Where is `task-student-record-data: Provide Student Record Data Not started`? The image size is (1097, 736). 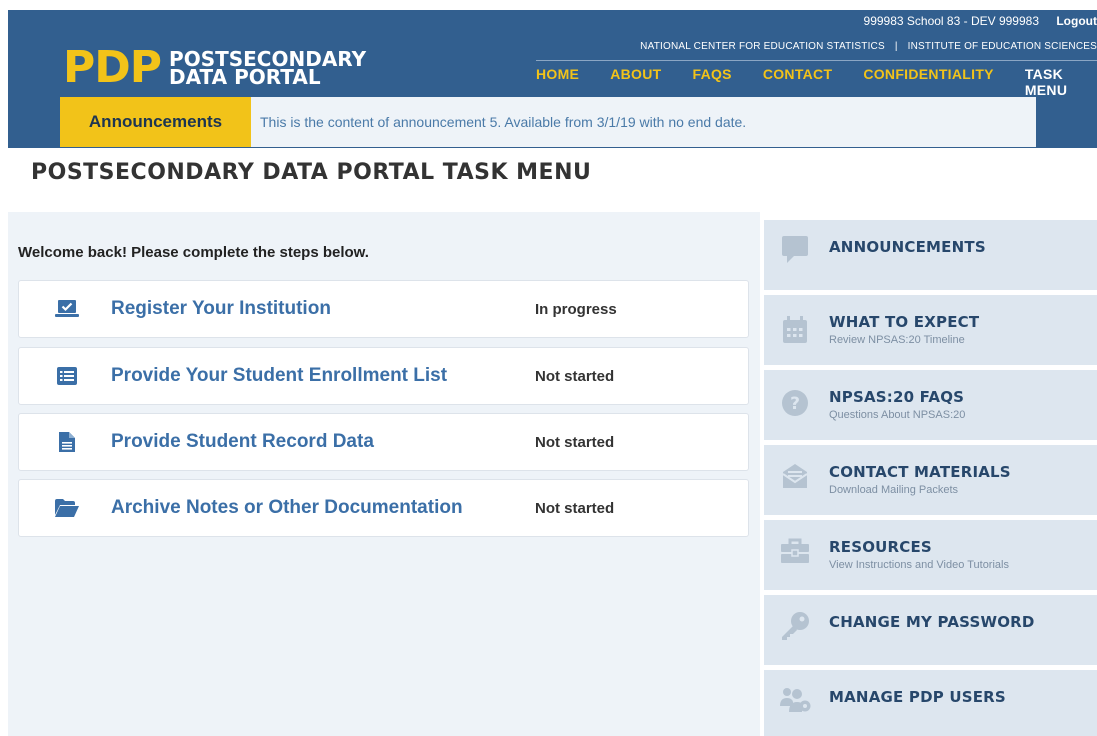 task-student-record-data: Provide Student Record Data Not started is located at coordinates (383, 442).